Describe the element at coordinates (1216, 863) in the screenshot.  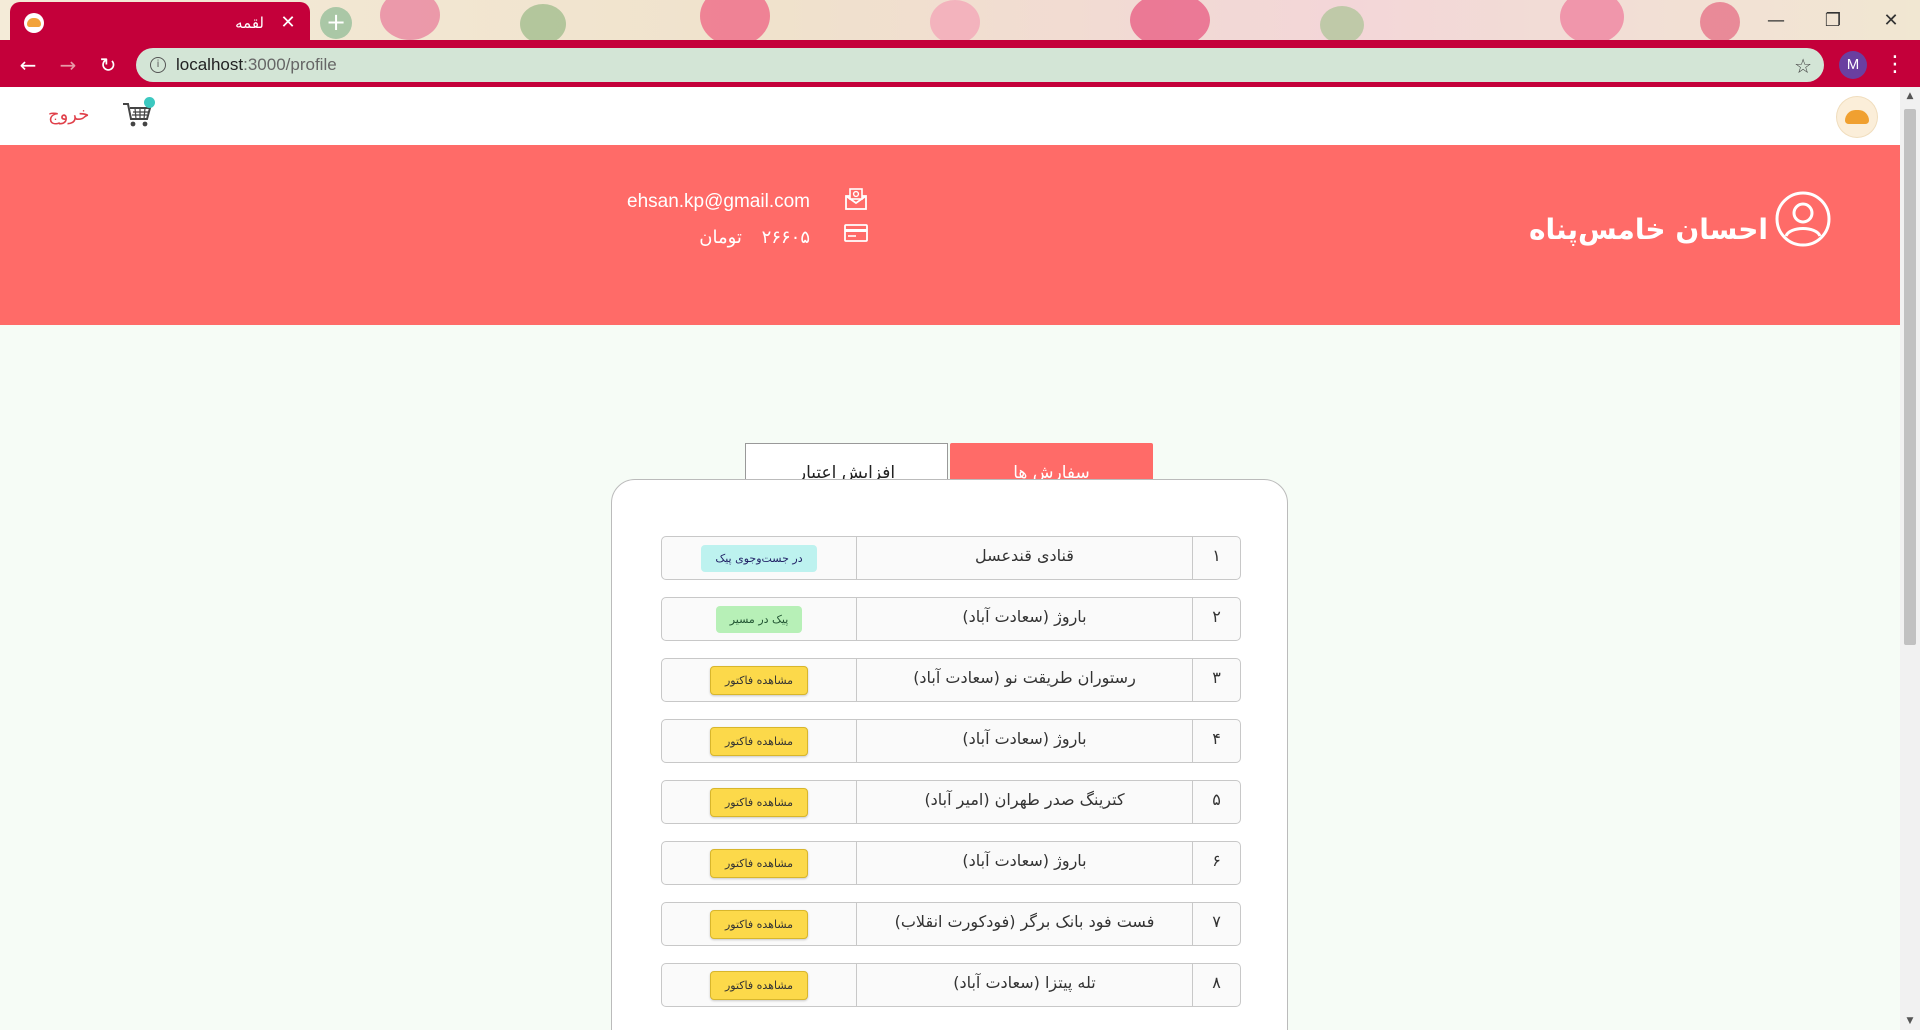
I see `order-number: ۶` at that location.